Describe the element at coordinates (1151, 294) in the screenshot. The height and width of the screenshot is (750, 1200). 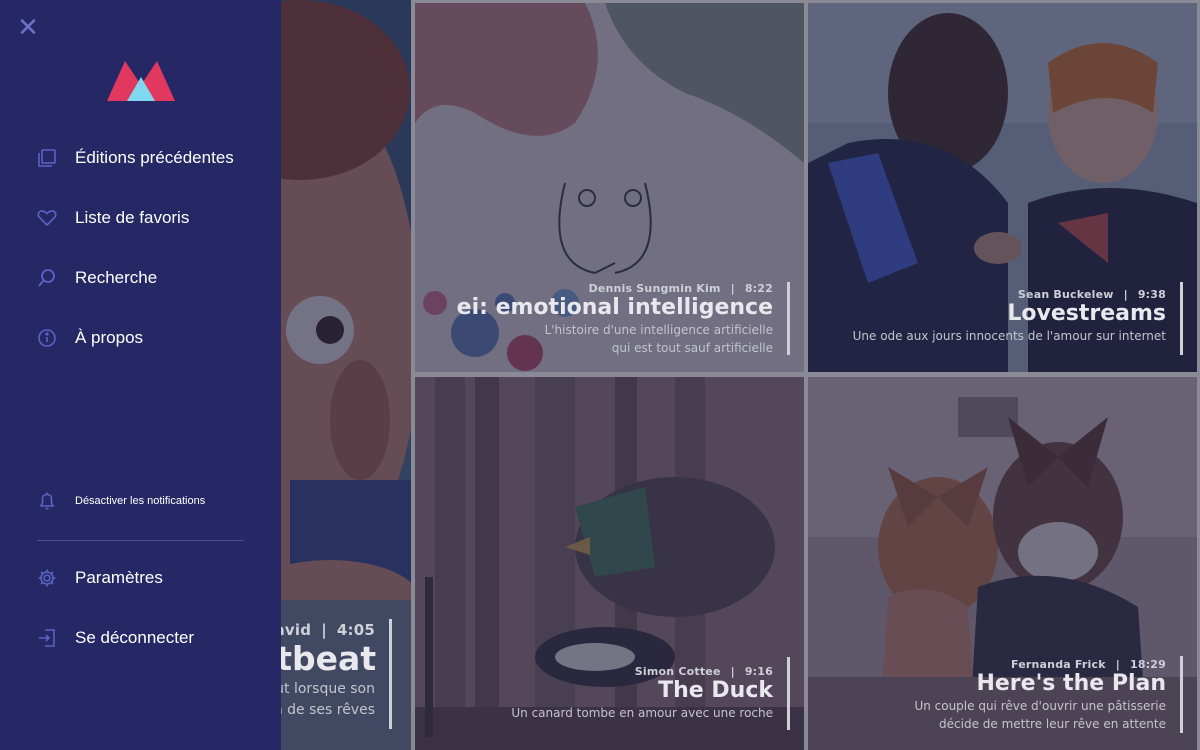
I see `film-duration: 9:38` at that location.